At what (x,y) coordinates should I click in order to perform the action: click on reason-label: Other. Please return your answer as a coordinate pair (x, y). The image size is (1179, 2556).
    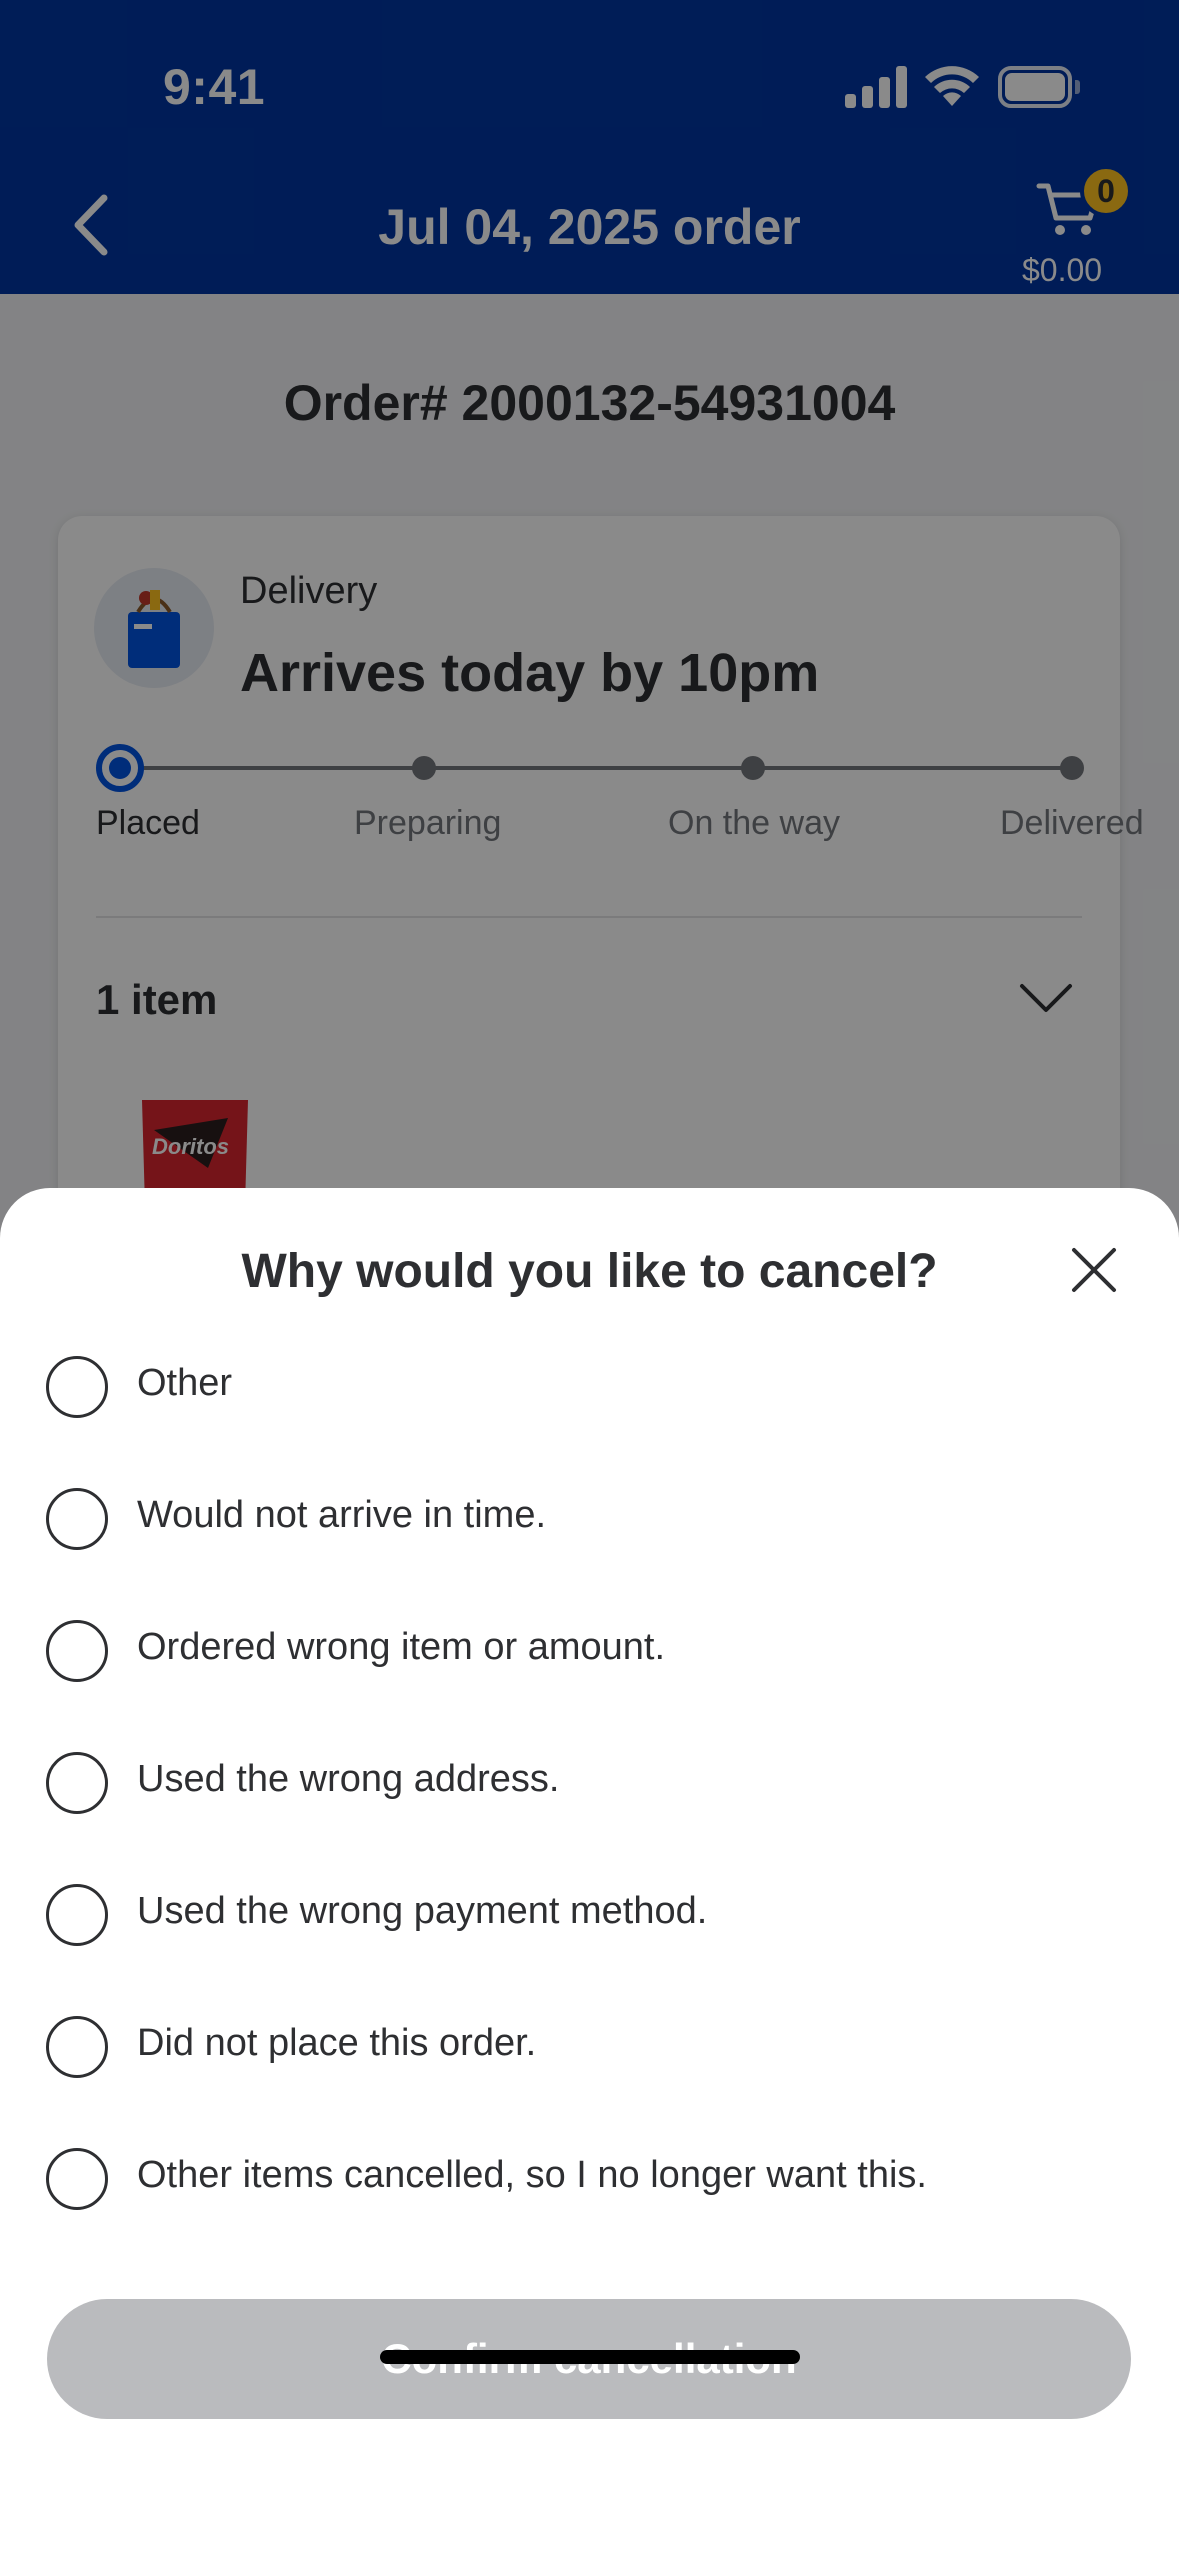
    Looking at the image, I should click on (185, 1383).